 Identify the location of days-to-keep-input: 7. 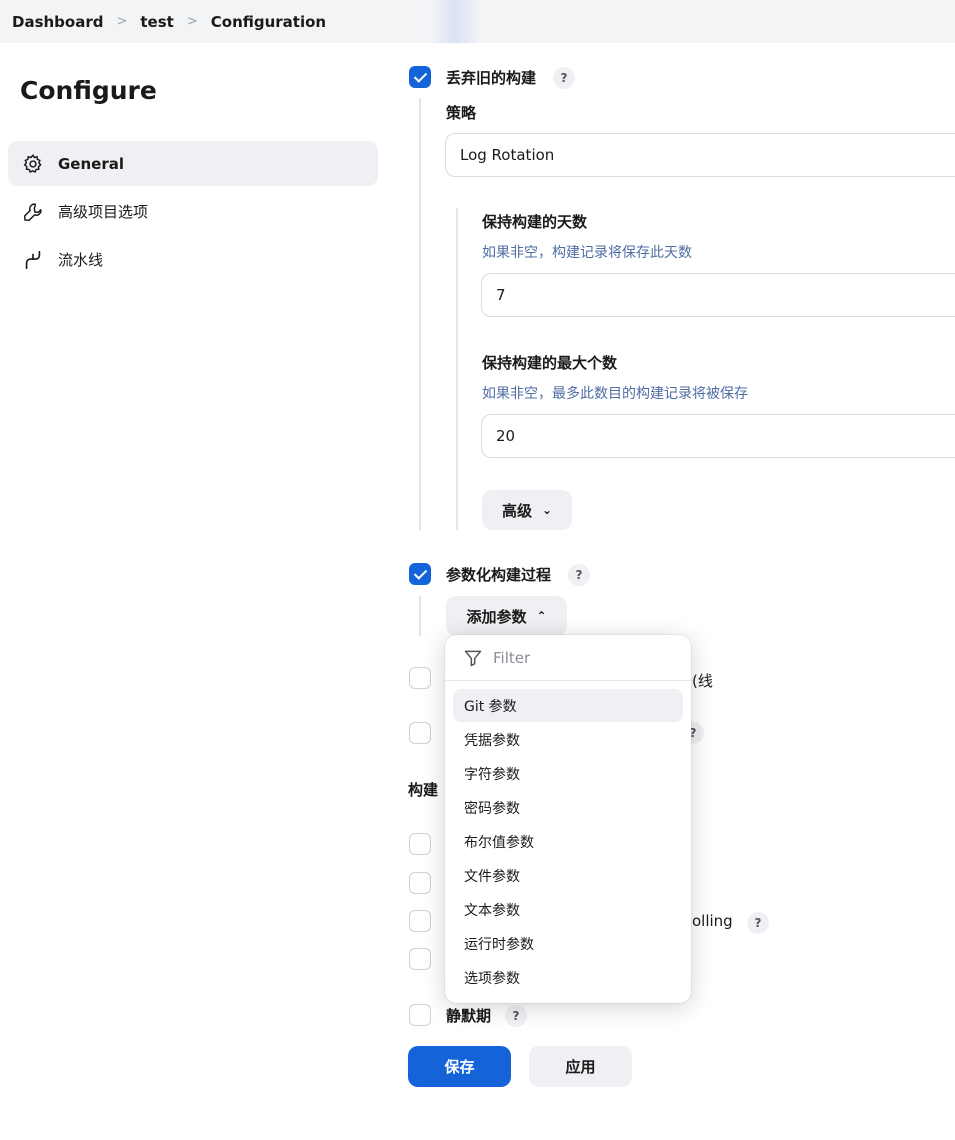
(718, 295).